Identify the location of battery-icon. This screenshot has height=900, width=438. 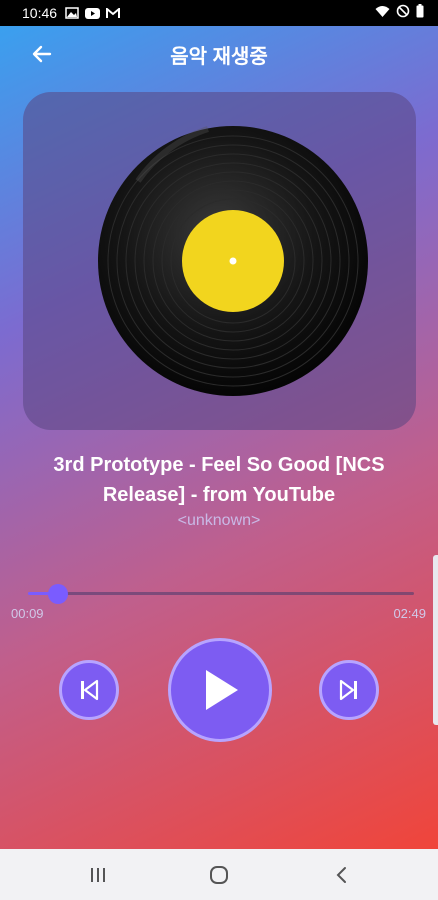
(420, 11).